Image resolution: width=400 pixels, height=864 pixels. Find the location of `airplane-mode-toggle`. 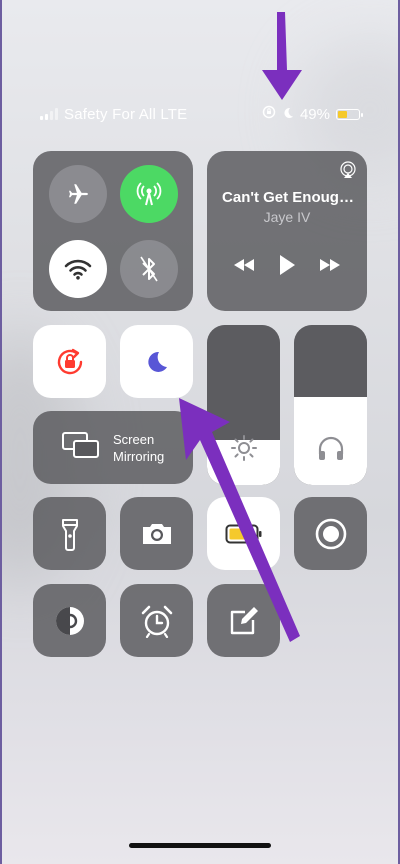

airplane-mode-toggle is located at coordinates (78, 194).